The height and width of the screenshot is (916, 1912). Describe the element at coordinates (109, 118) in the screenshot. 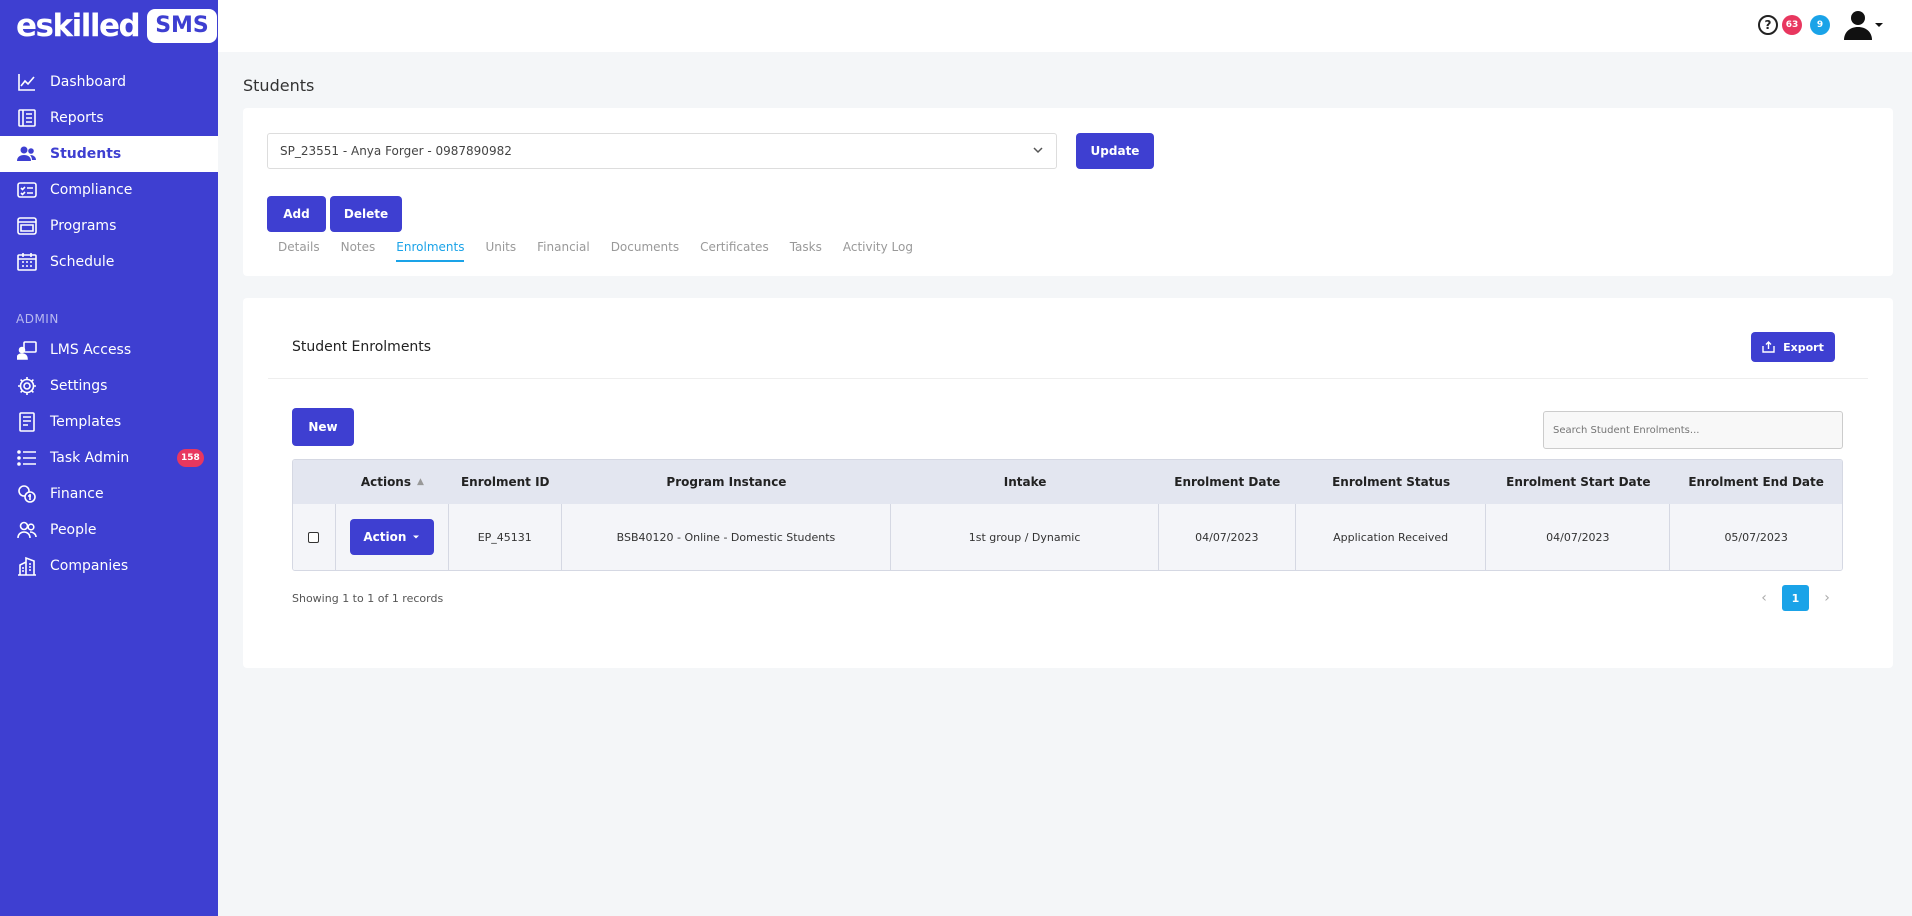

I see `sidebar-item-reports: Reports` at that location.